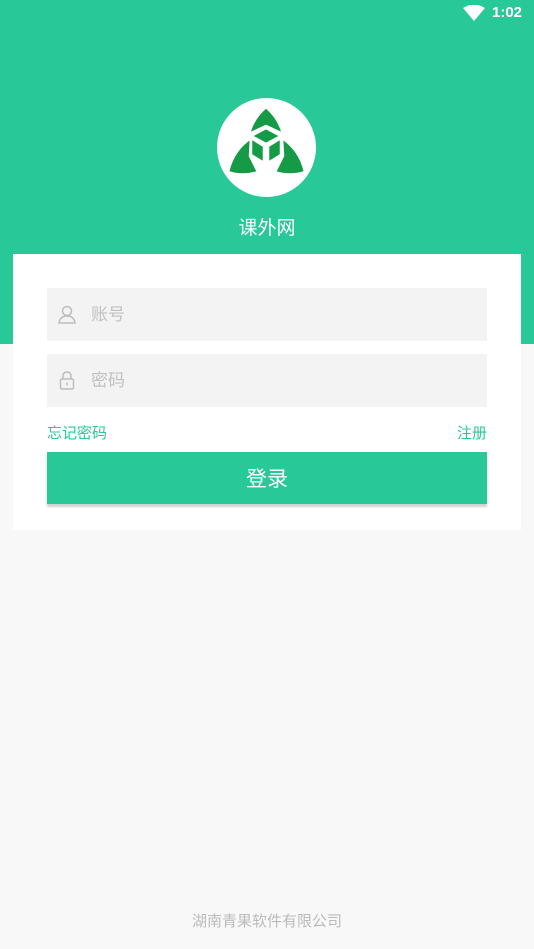  Describe the element at coordinates (266, 140) in the screenshot. I see `three-petal-logo-icon` at that location.